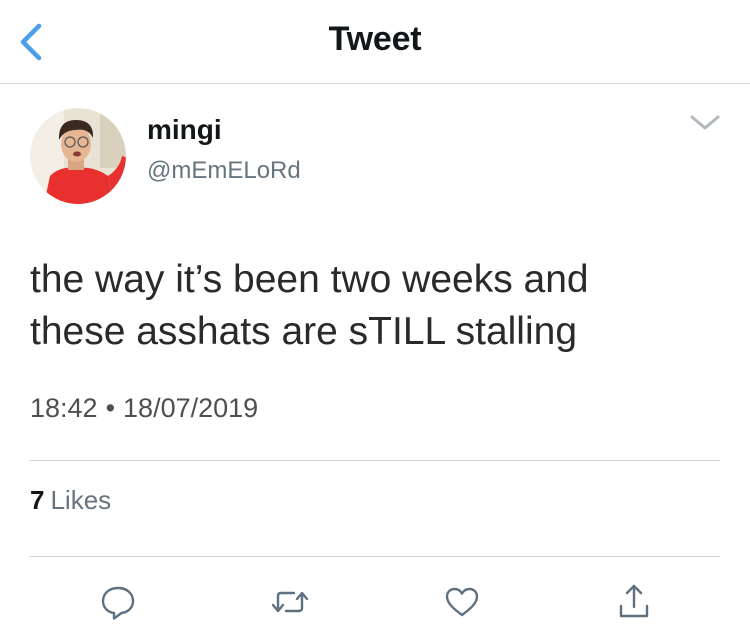  I want to click on user-handle: @mEmELoRd, so click(224, 171).